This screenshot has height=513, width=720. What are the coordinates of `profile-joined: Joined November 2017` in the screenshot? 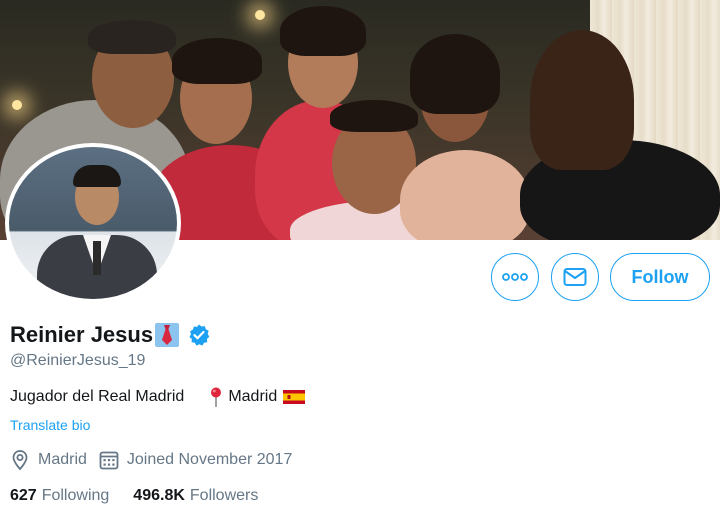 It's located at (195, 460).